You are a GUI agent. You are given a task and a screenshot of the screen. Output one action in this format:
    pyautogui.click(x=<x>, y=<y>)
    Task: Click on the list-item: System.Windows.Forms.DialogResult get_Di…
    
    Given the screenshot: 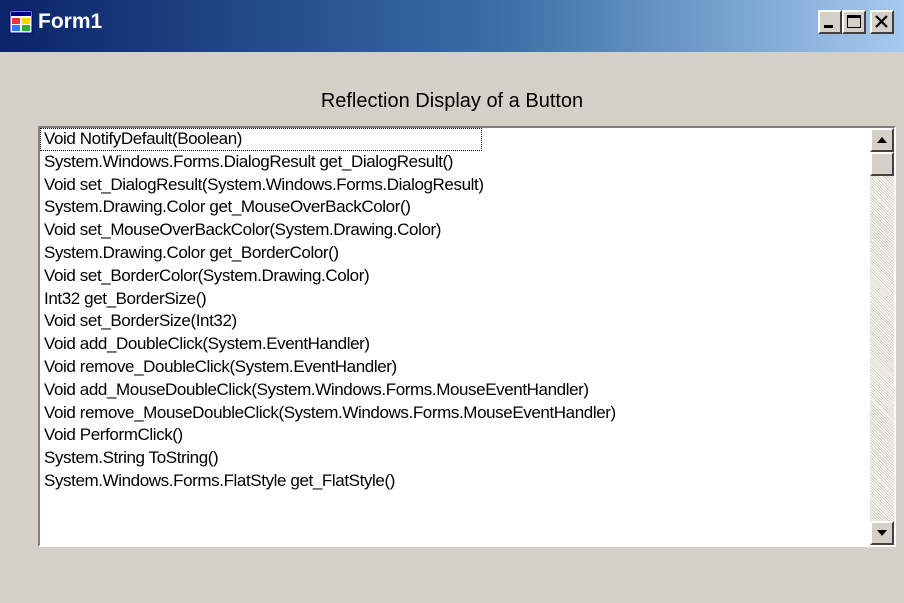 What is the action you would take?
    pyautogui.click(x=456, y=162)
    